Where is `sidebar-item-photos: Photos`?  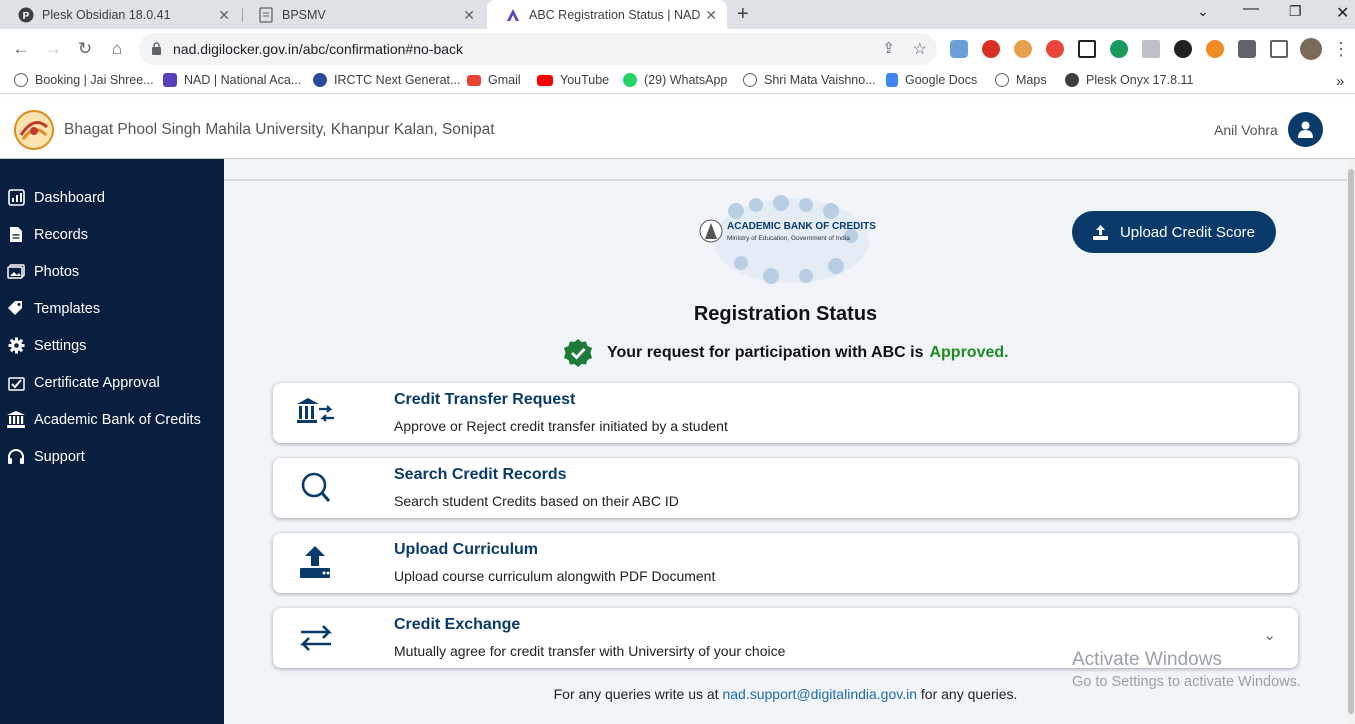
sidebar-item-photos: Photos is located at coordinates (112, 271).